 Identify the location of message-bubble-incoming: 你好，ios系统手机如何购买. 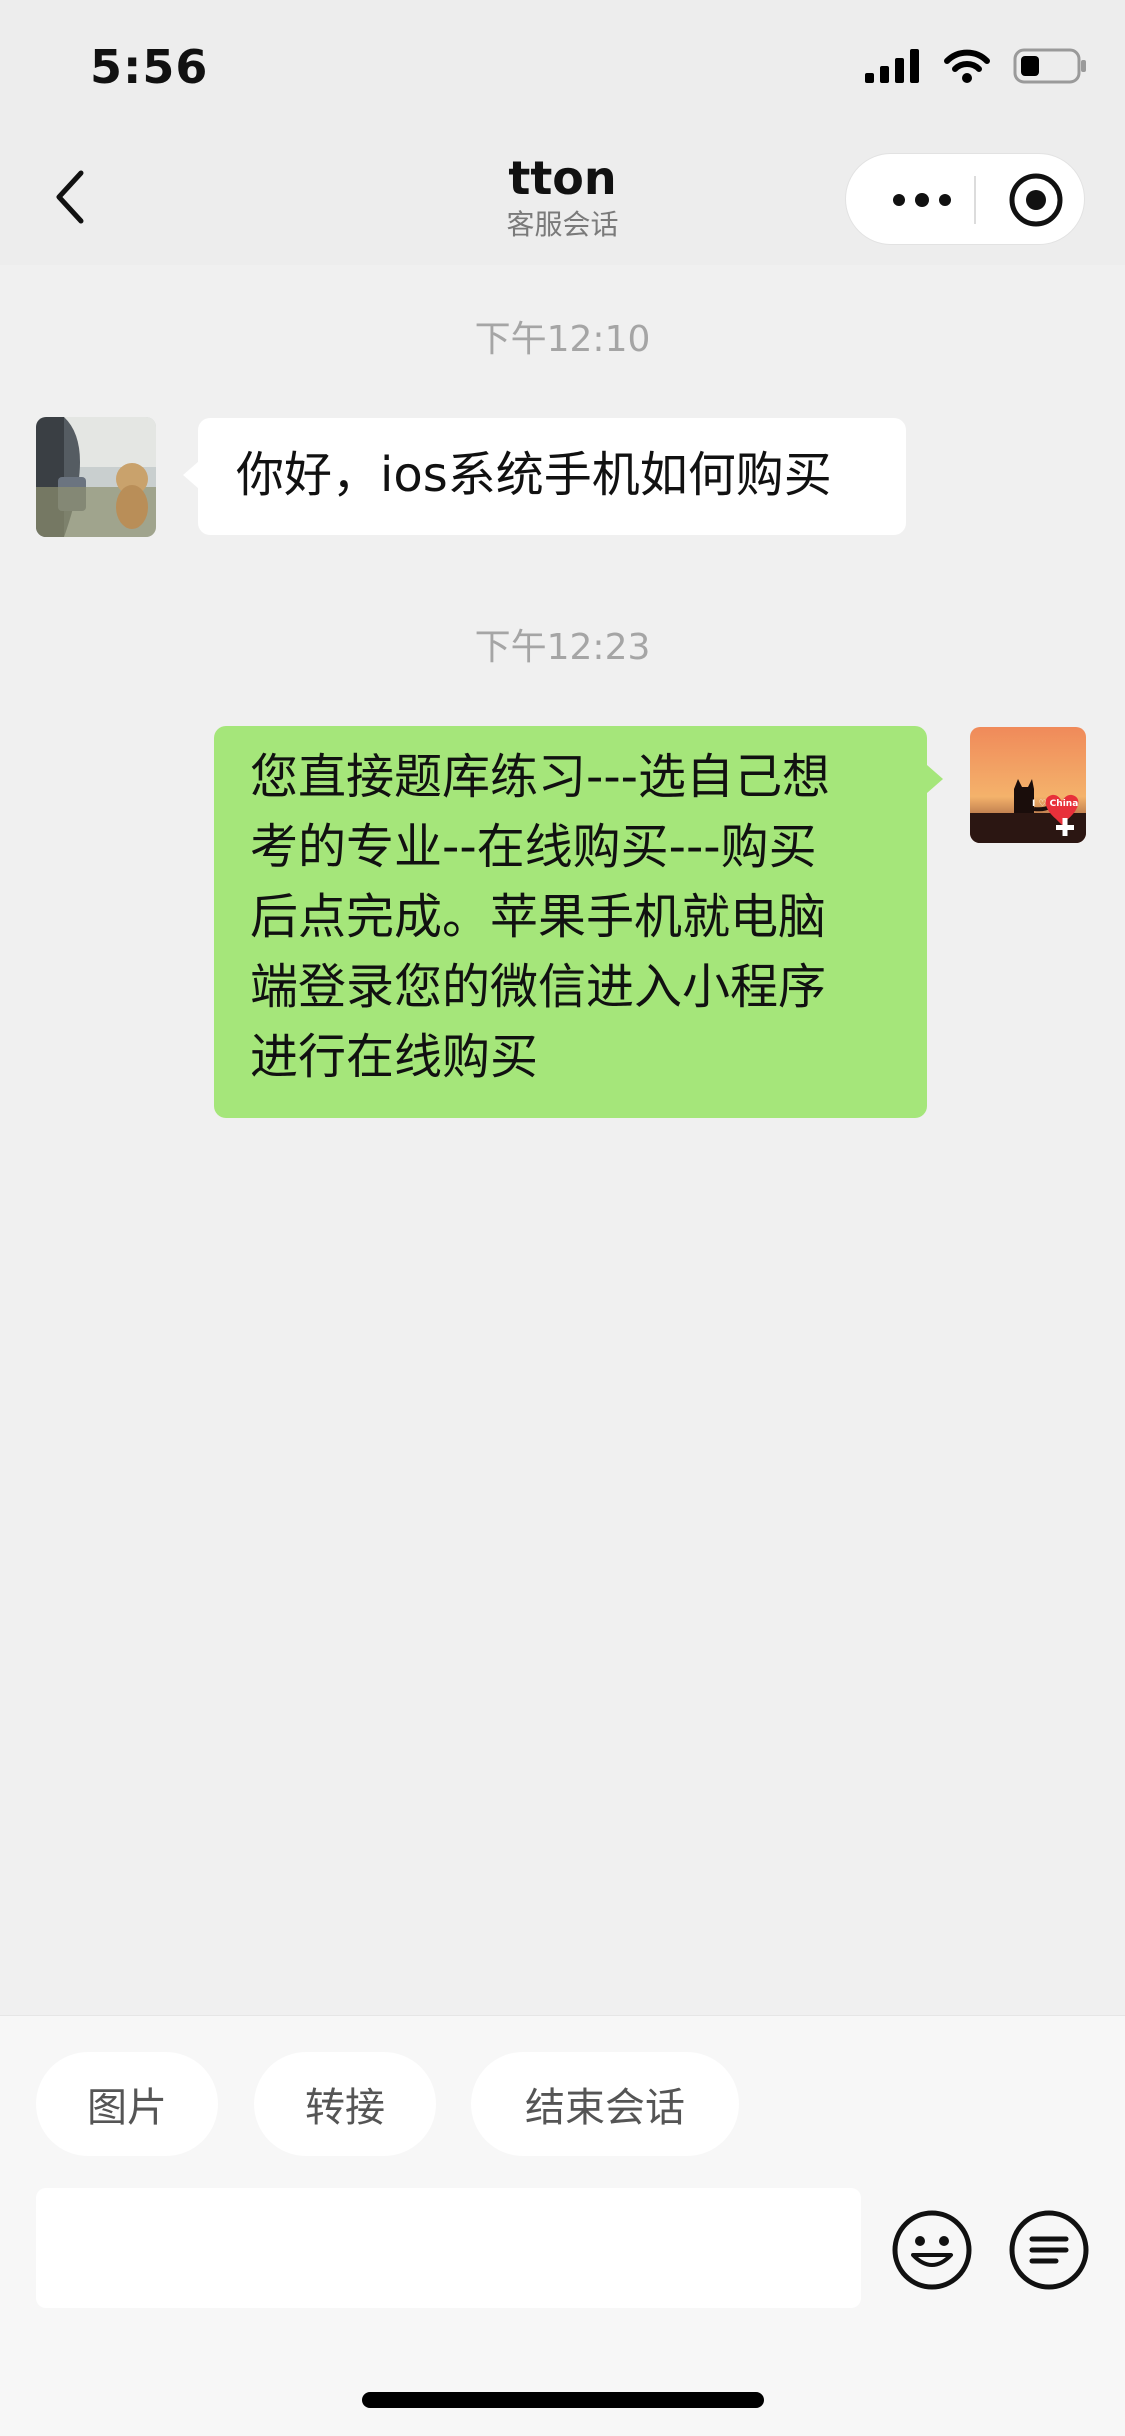
(552, 476).